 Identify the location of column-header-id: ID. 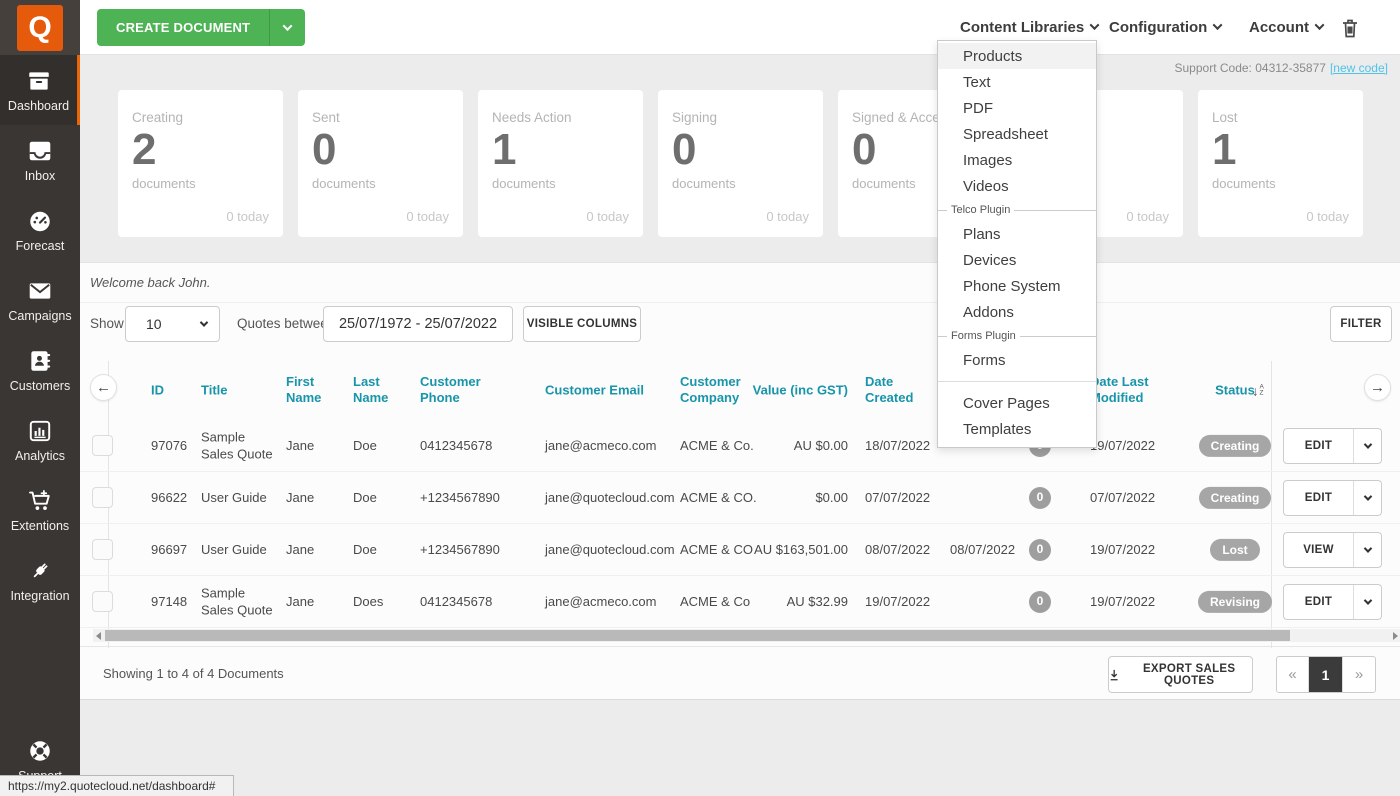
(171, 390).